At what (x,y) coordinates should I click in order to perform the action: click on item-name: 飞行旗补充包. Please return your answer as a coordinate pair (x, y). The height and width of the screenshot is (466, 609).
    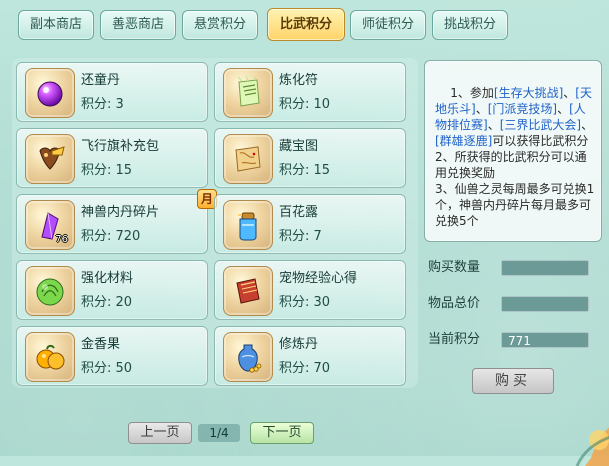
    Looking at the image, I should click on (120, 146).